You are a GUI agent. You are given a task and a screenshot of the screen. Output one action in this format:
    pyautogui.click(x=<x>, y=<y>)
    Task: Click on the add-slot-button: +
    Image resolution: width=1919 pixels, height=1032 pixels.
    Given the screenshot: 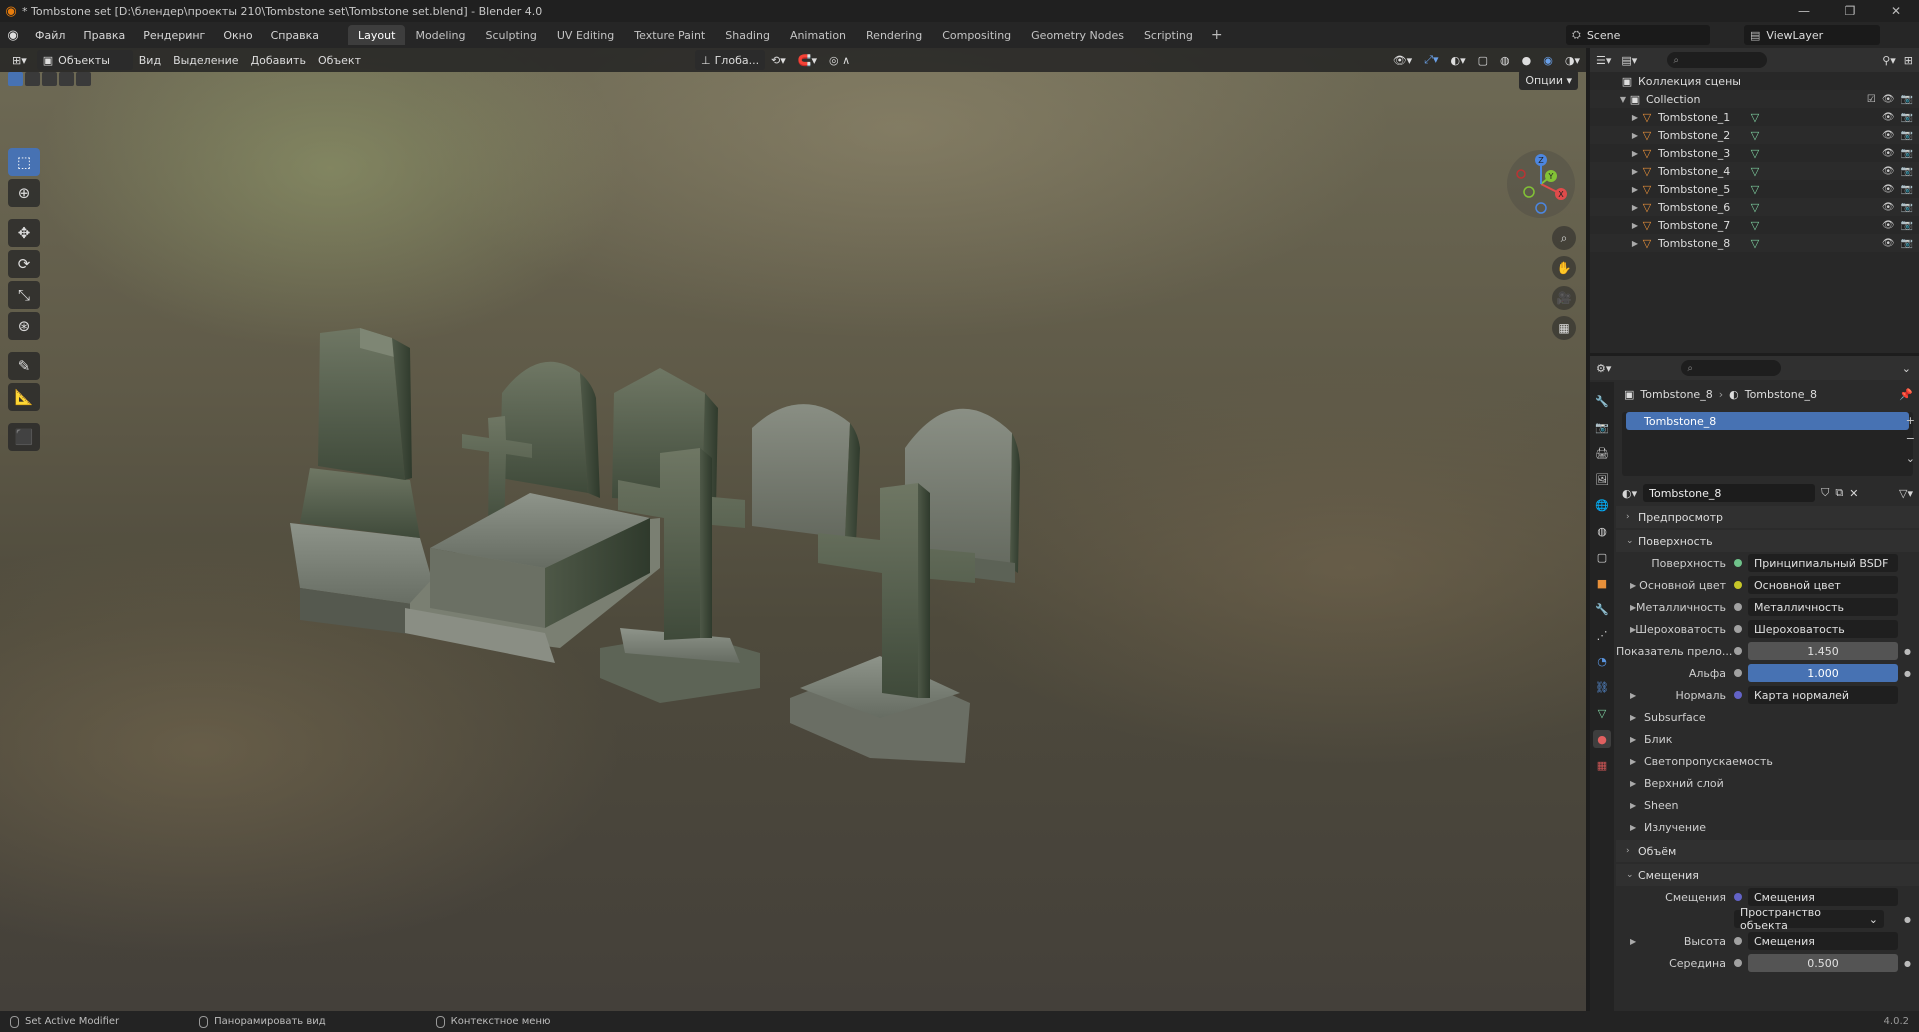 What is the action you would take?
    pyautogui.click(x=1910, y=420)
    